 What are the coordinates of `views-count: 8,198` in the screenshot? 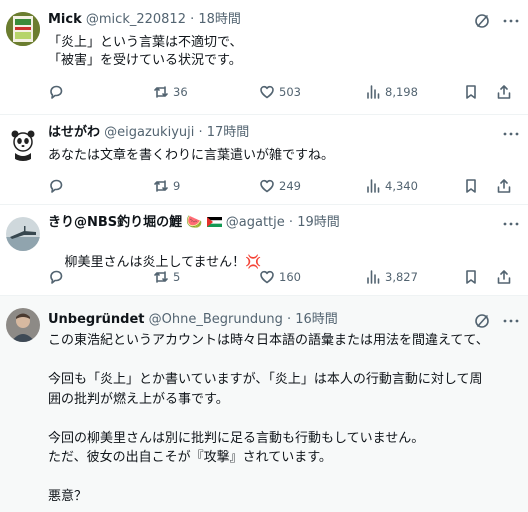 It's located at (401, 92).